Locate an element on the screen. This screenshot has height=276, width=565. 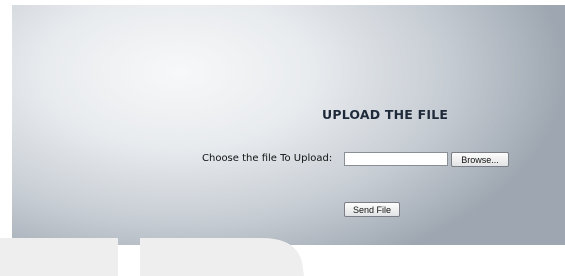
page-title: UPLOAD THE FILE is located at coordinates (385, 114).